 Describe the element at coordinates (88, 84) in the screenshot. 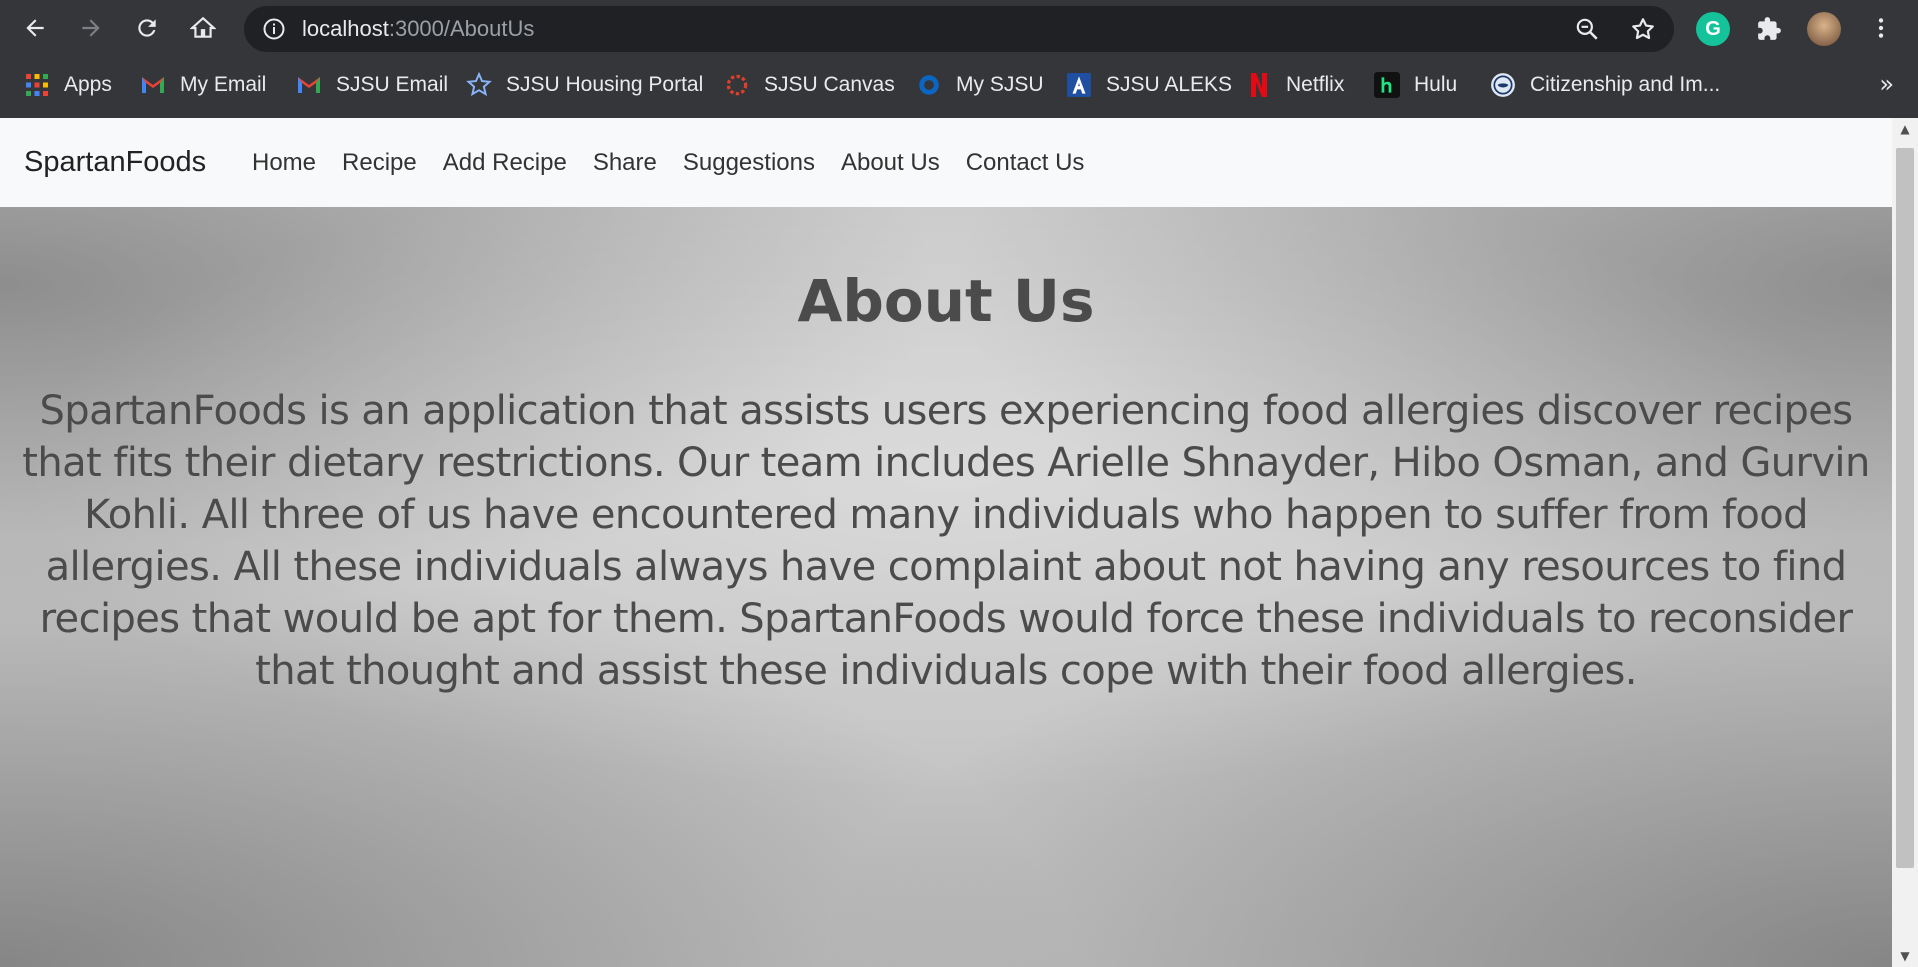

I see `bookmark-label: Apps` at that location.